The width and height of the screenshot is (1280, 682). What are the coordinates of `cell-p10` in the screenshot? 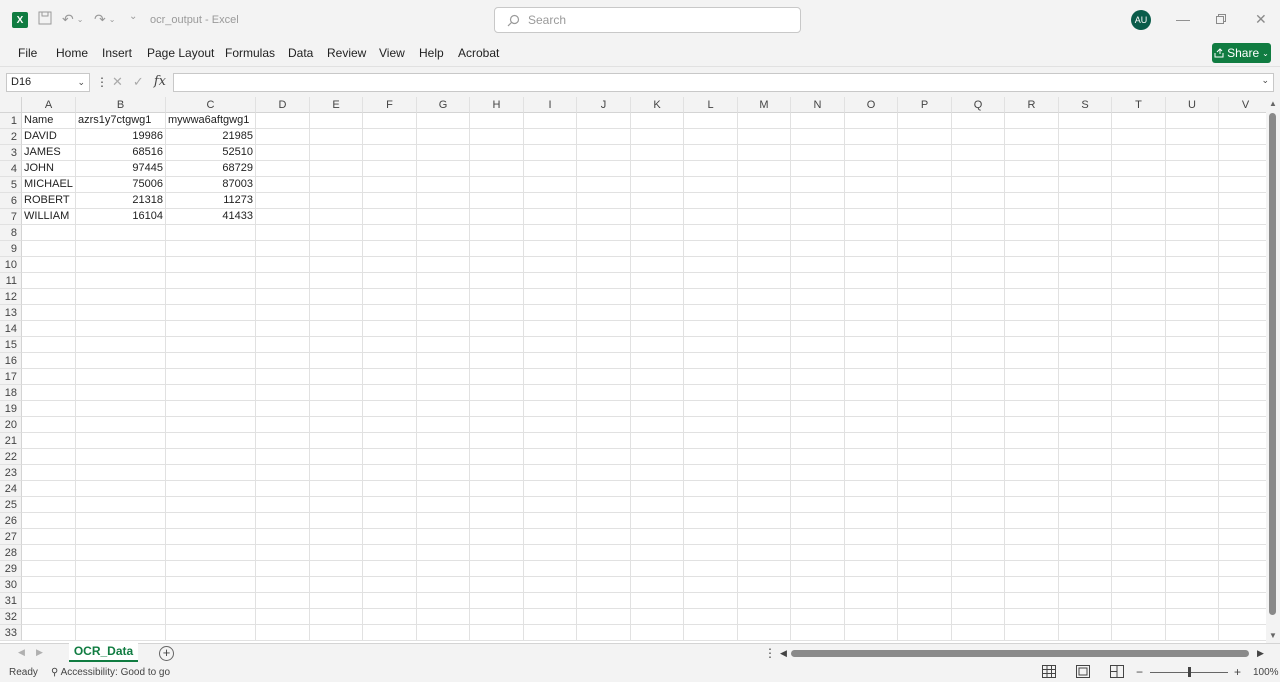 It's located at (925, 265).